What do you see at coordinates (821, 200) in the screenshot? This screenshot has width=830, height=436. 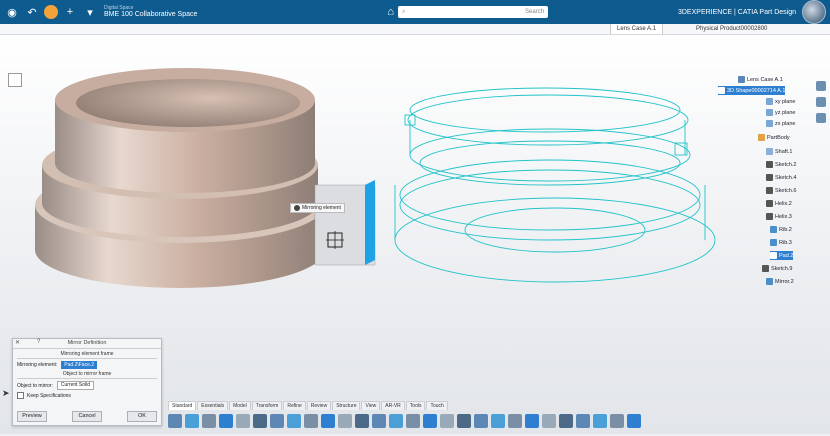 I see `right-toolbar` at bounding box center [821, 200].